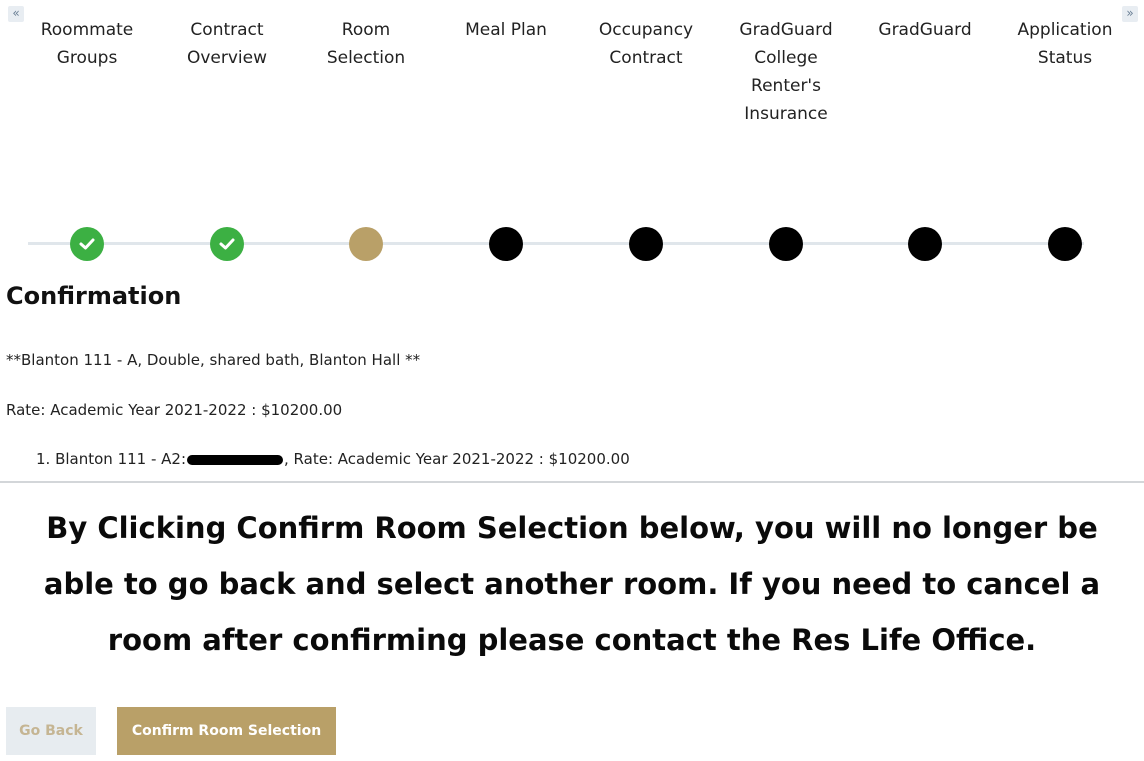  What do you see at coordinates (366, 44) in the screenshot?
I see `step-label: Room Selection` at bounding box center [366, 44].